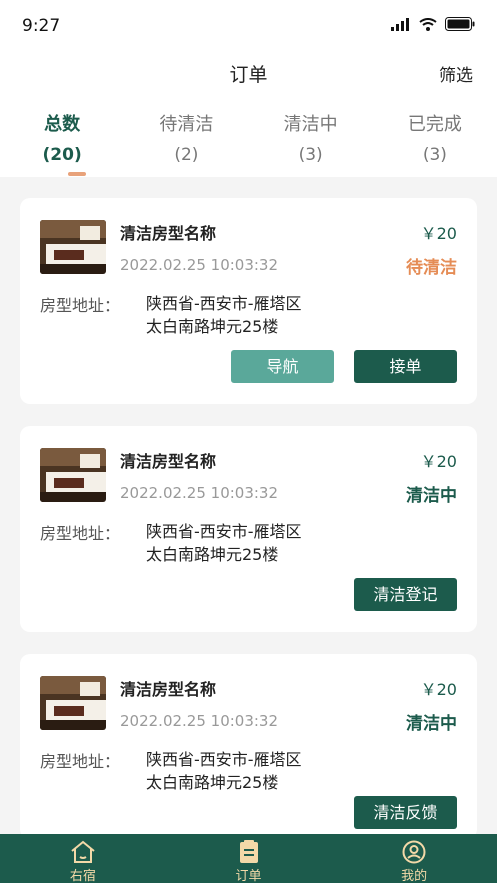  I want to click on tab-label: 总数, so click(62, 124).